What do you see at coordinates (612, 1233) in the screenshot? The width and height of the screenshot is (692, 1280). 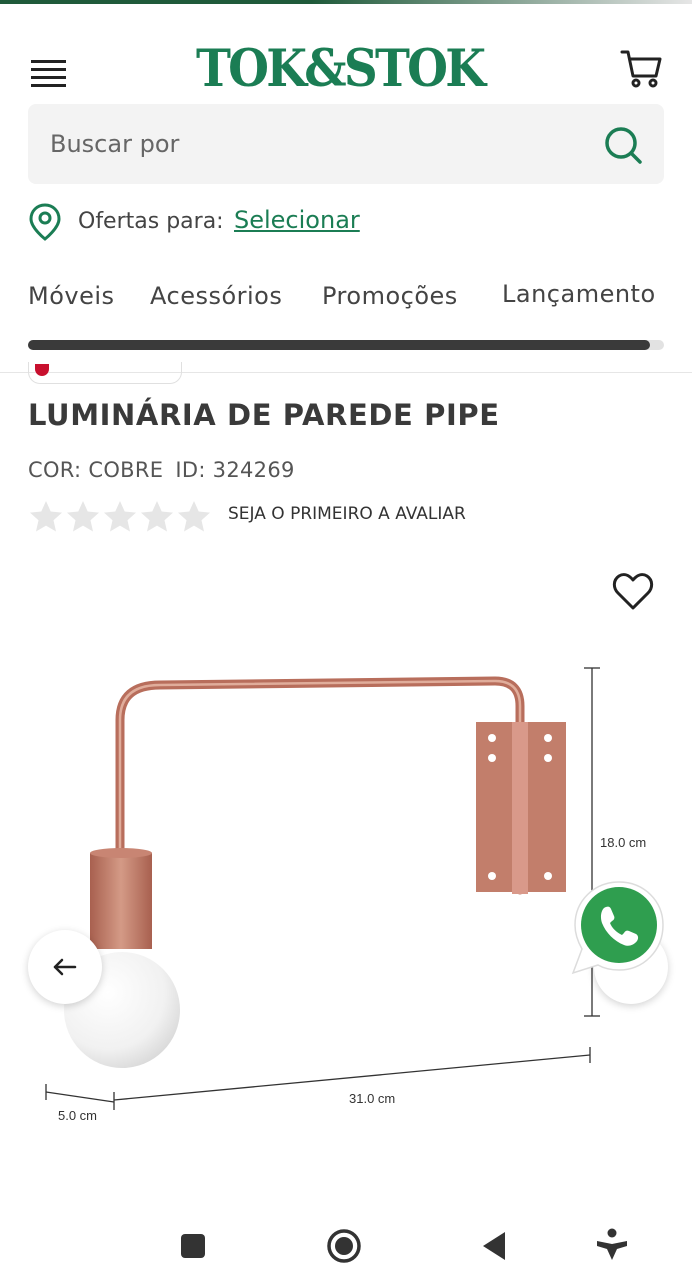 I see `accessibility-icon` at bounding box center [612, 1233].